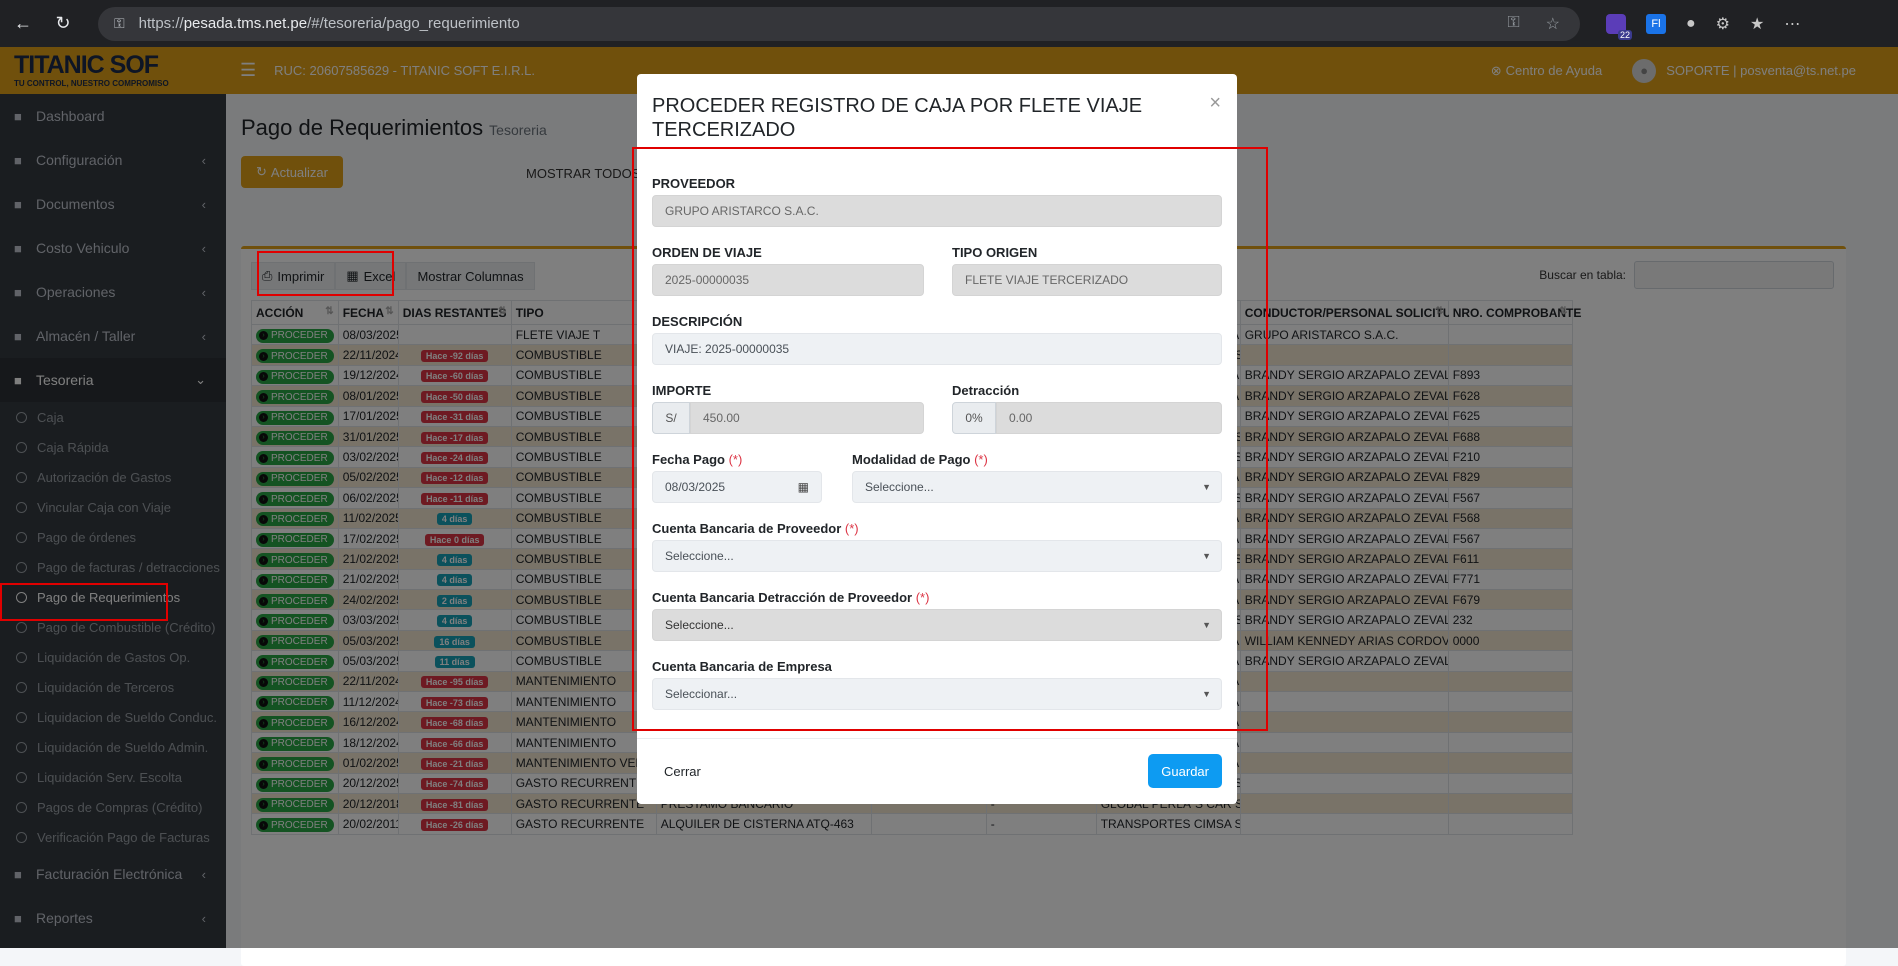  I want to click on cuenta-proveedor-label: Cuenta Bancaria de Proveedor (*), so click(755, 528).